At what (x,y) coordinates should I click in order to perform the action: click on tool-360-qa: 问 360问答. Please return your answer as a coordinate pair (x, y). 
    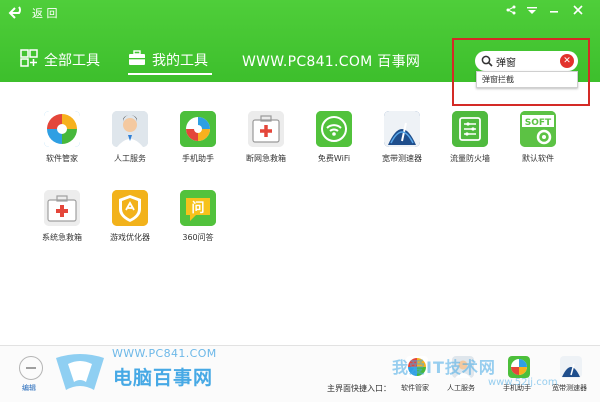
    Looking at the image, I should click on (198, 223).